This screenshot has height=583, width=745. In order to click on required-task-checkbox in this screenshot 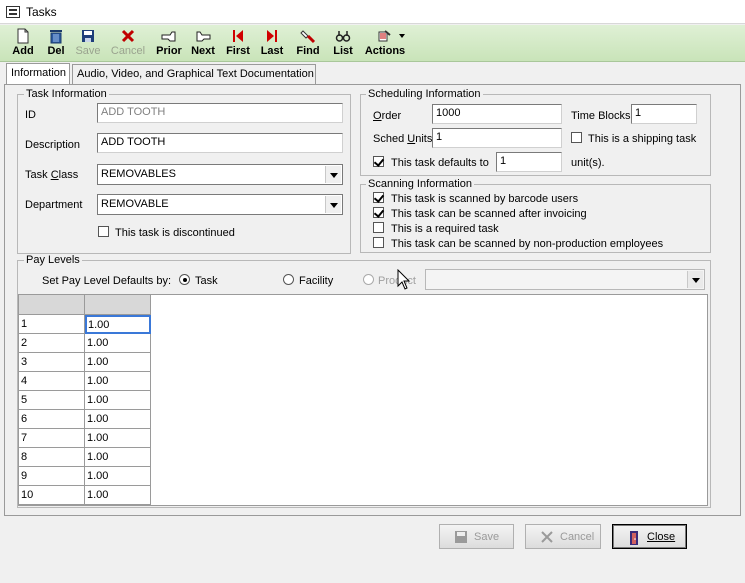, I will do `click(378, 227)`.